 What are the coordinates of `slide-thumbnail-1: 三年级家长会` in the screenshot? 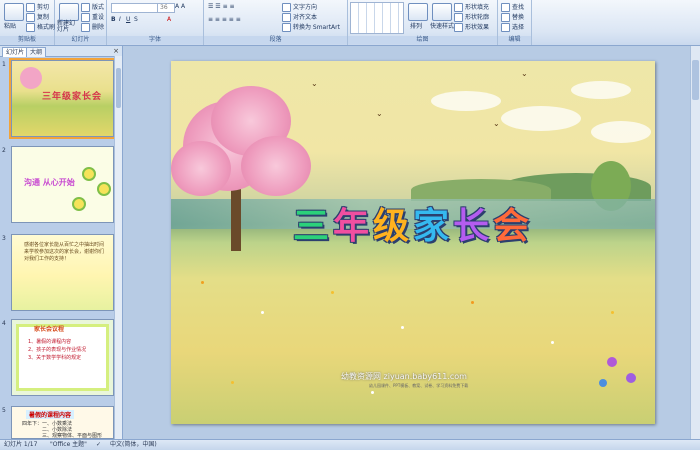 It's located at (62, 98).